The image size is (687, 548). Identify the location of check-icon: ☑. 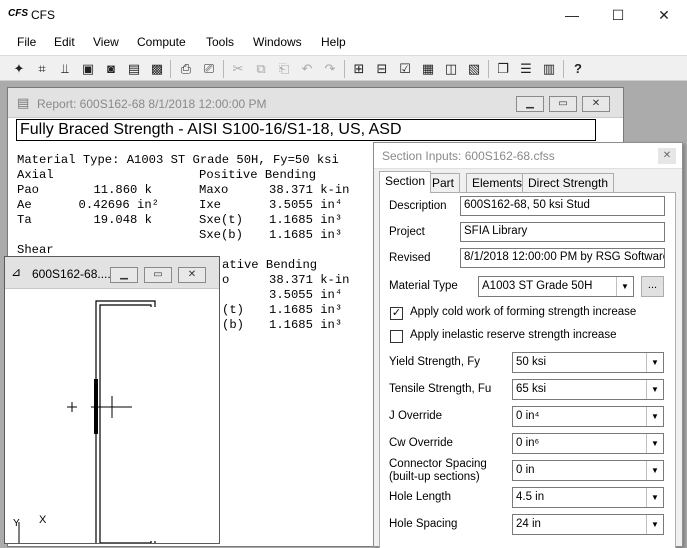
(405, 69).